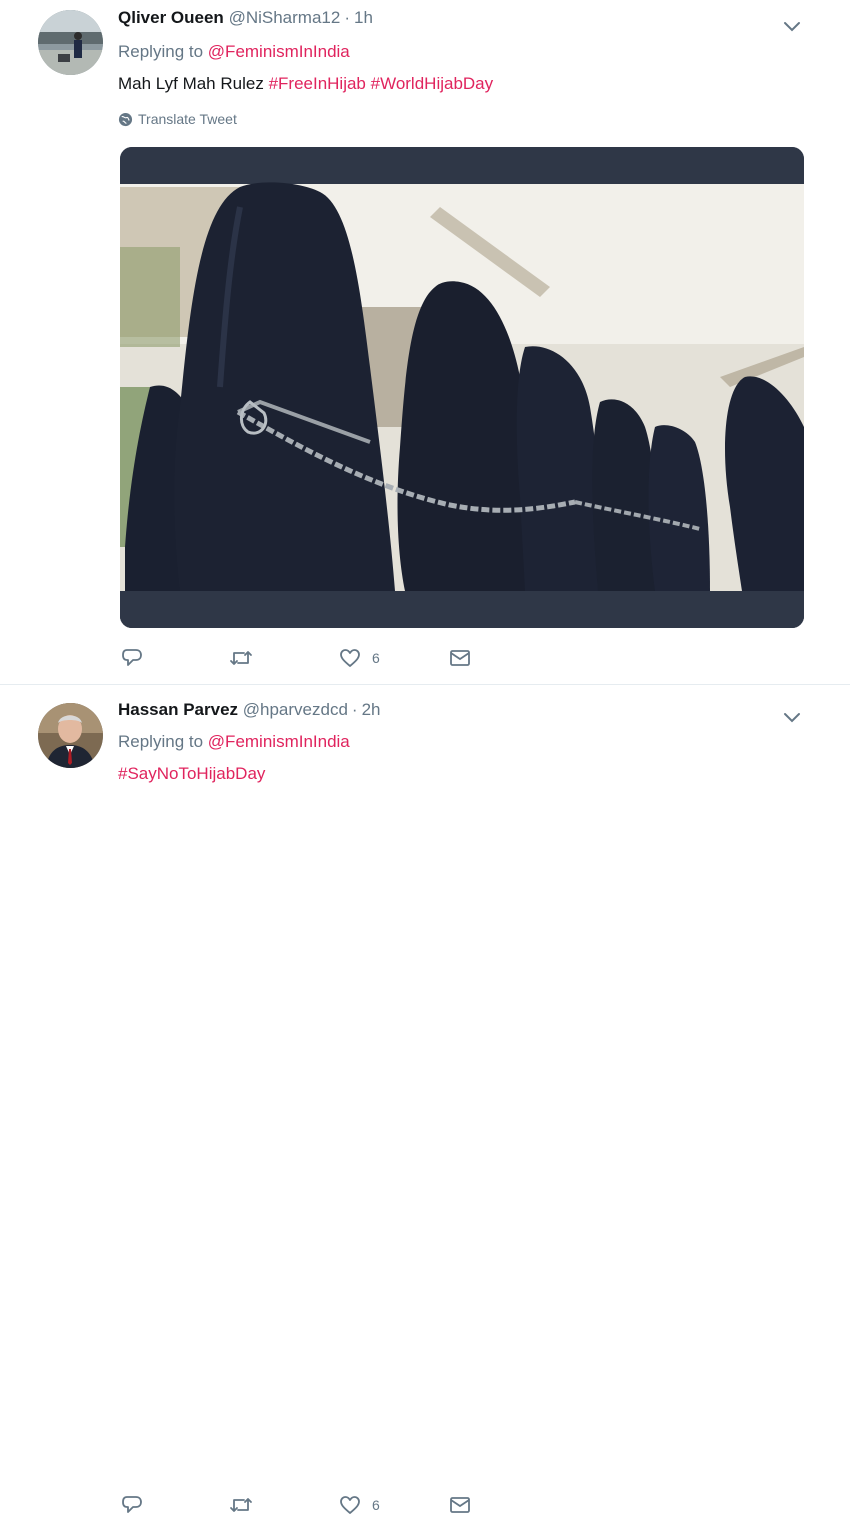 This screenshot has height=1519, width=850. I want to click on author-handle: @NiSharma12, so click(285, 17).